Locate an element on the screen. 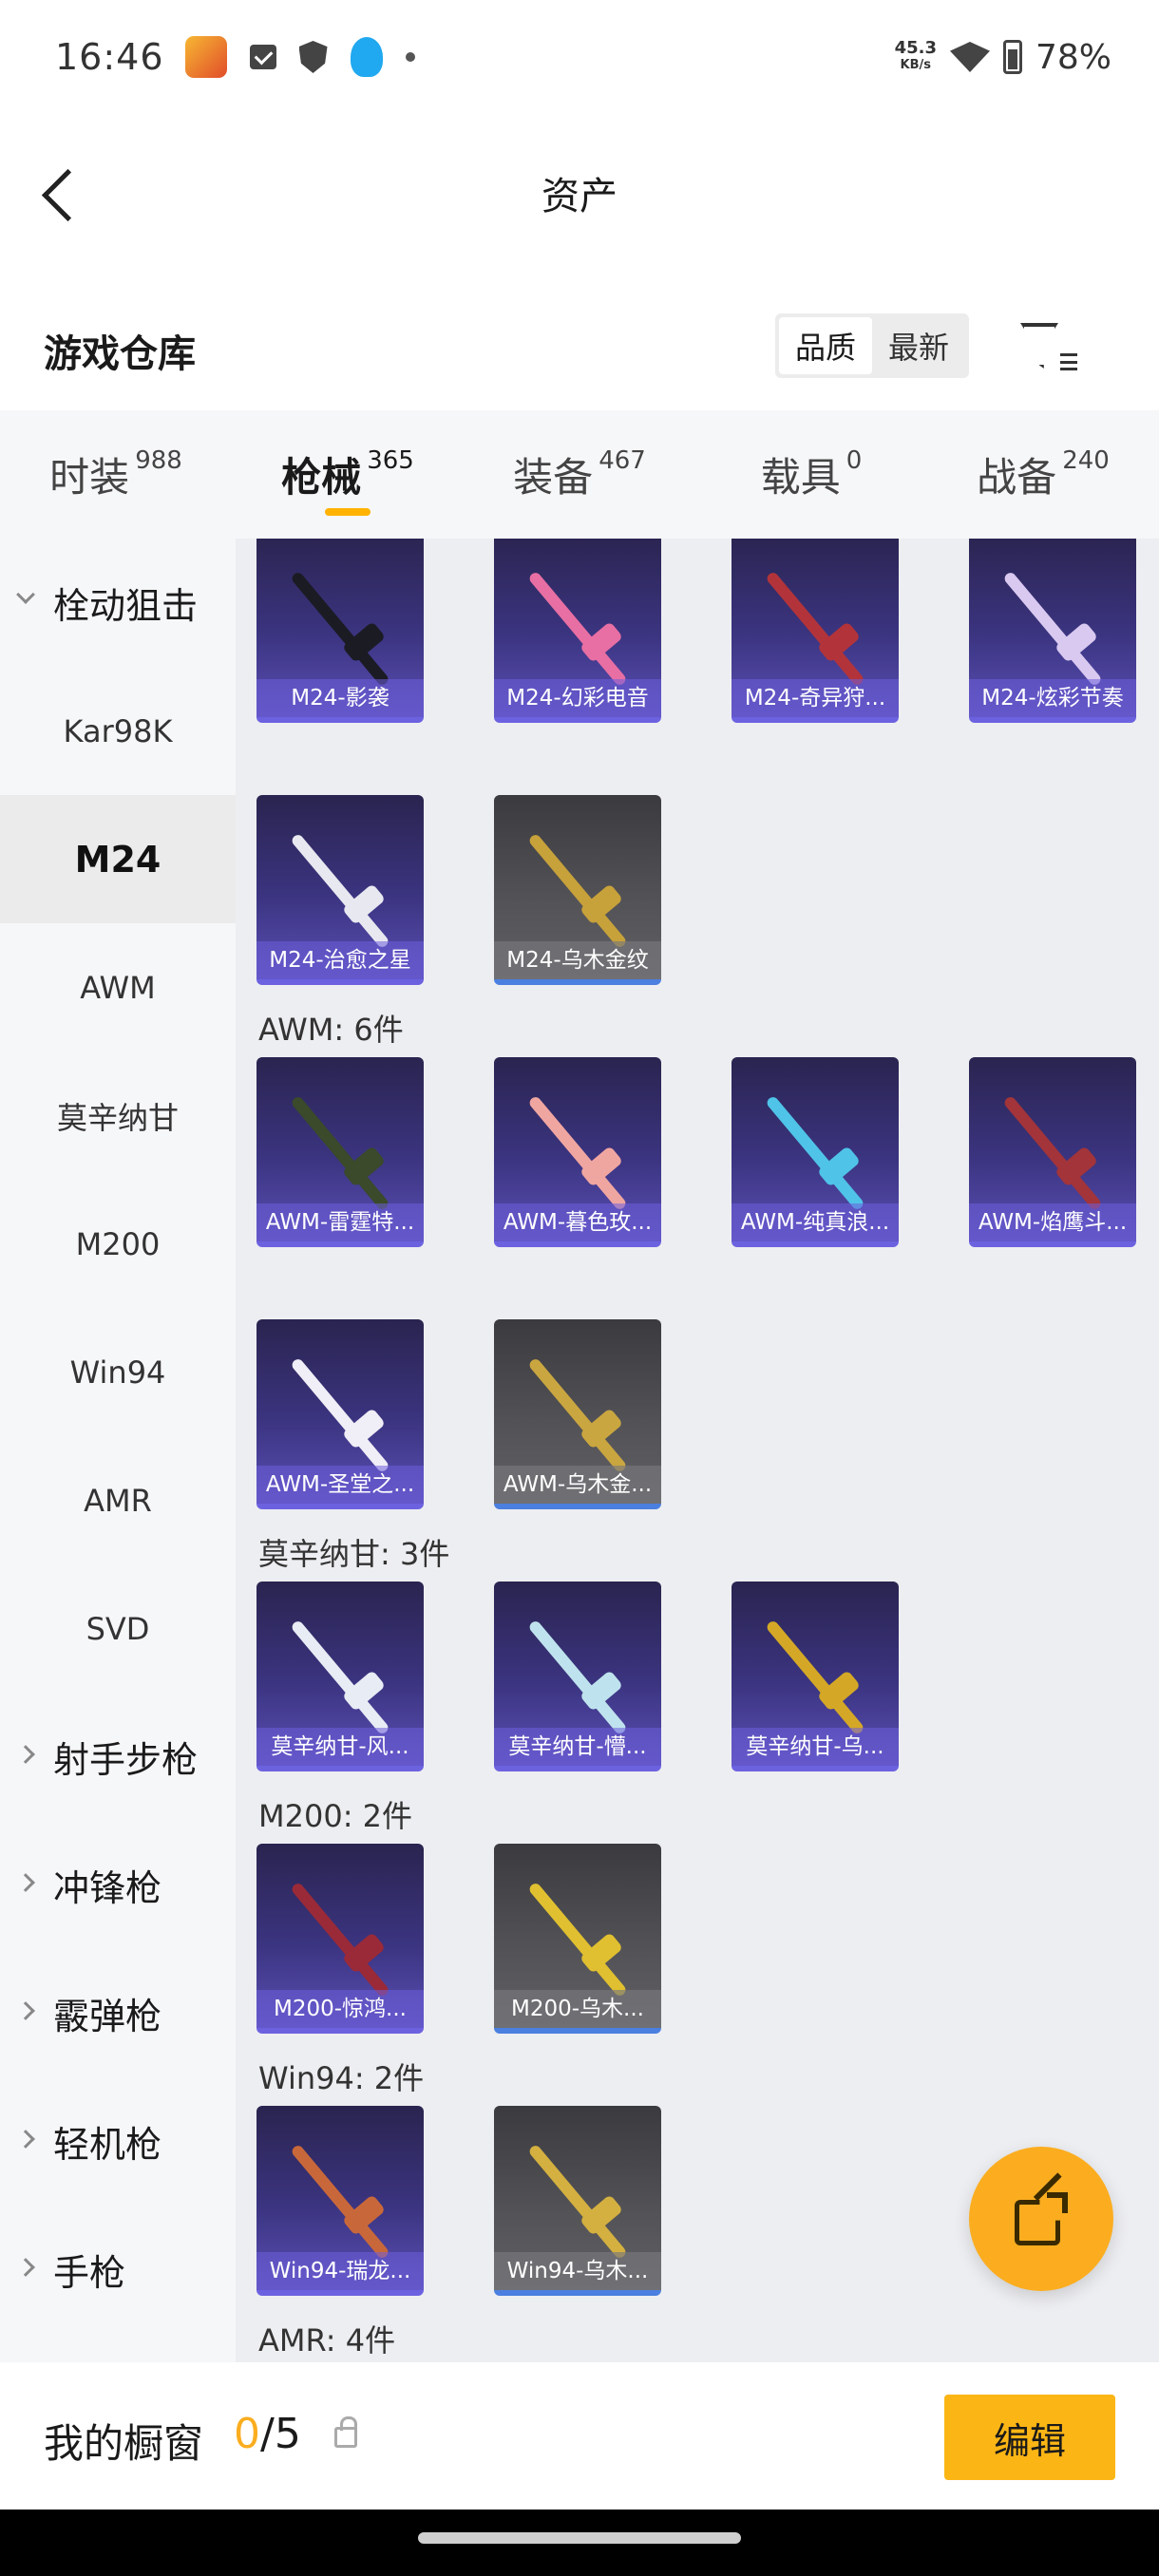 The width and height of the screenshot is (1159, 2576). sidebar-item: M24 is located at coordinates (118, 859).